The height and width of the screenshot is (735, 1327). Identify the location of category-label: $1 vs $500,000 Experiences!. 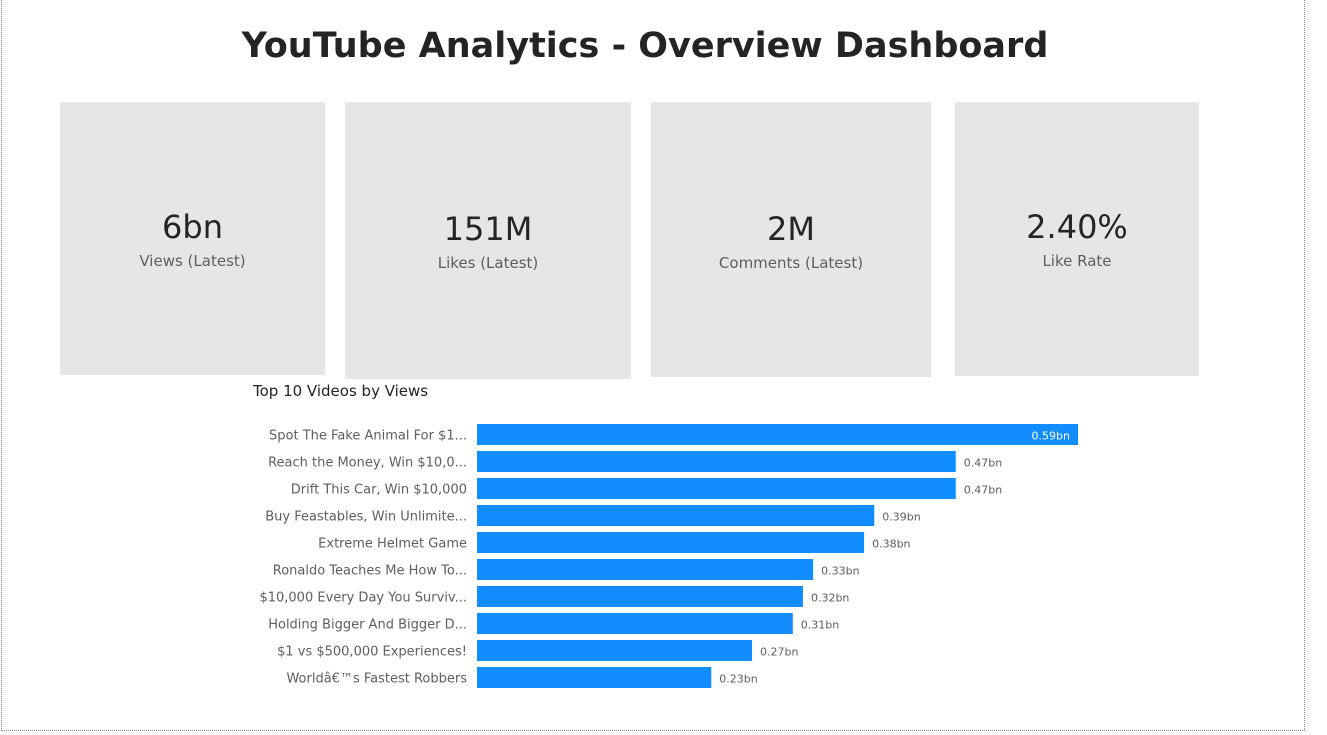
(372, 652).